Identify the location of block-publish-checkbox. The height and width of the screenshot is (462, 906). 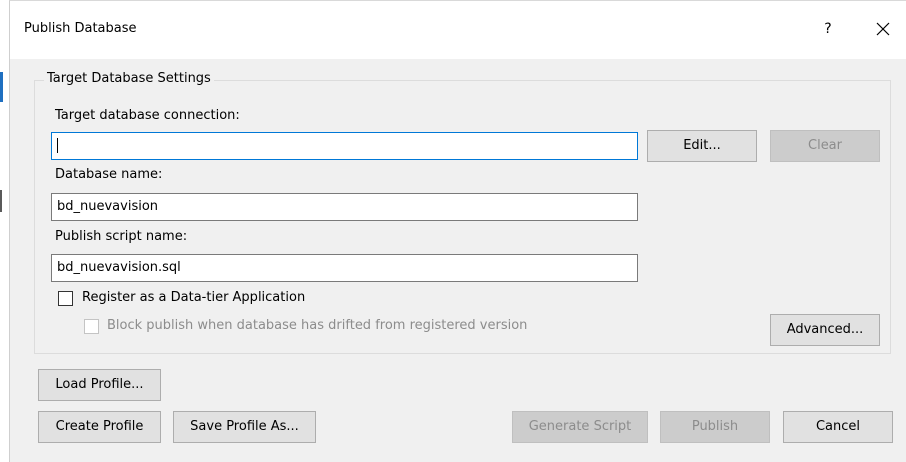
(91, 326).